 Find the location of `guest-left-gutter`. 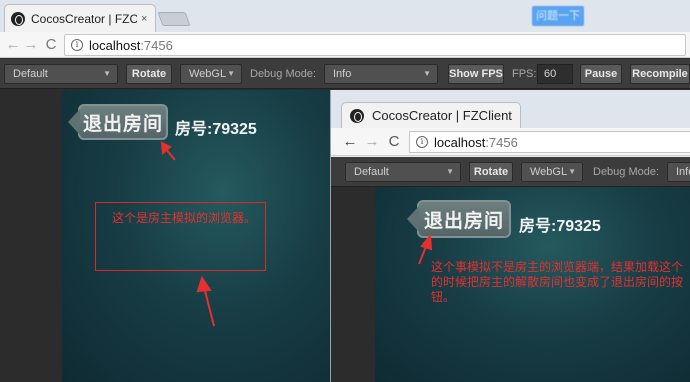

guest-left-gutter is located at coordinates (353, 284).